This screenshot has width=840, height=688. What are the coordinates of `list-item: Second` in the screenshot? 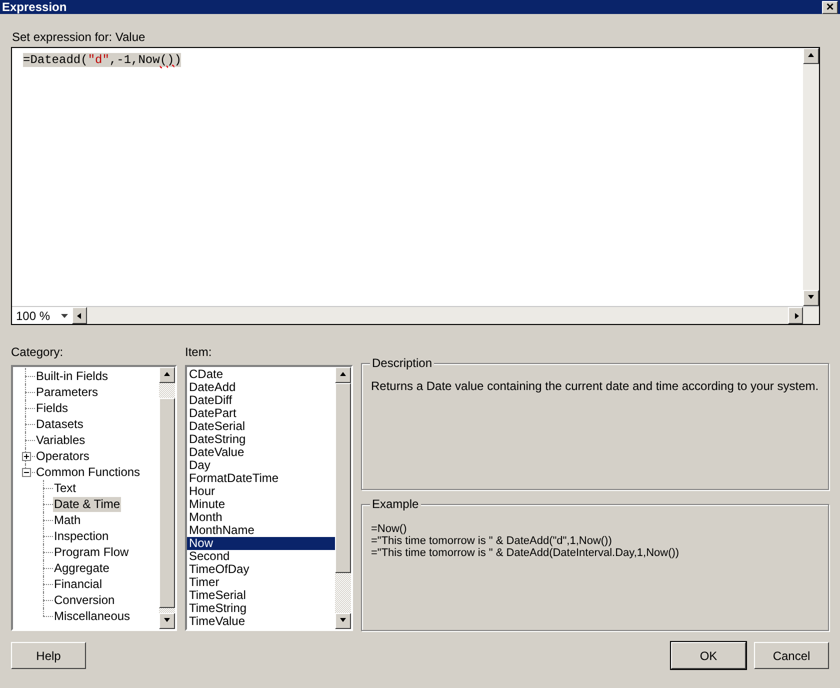 It's located at (261, 556).